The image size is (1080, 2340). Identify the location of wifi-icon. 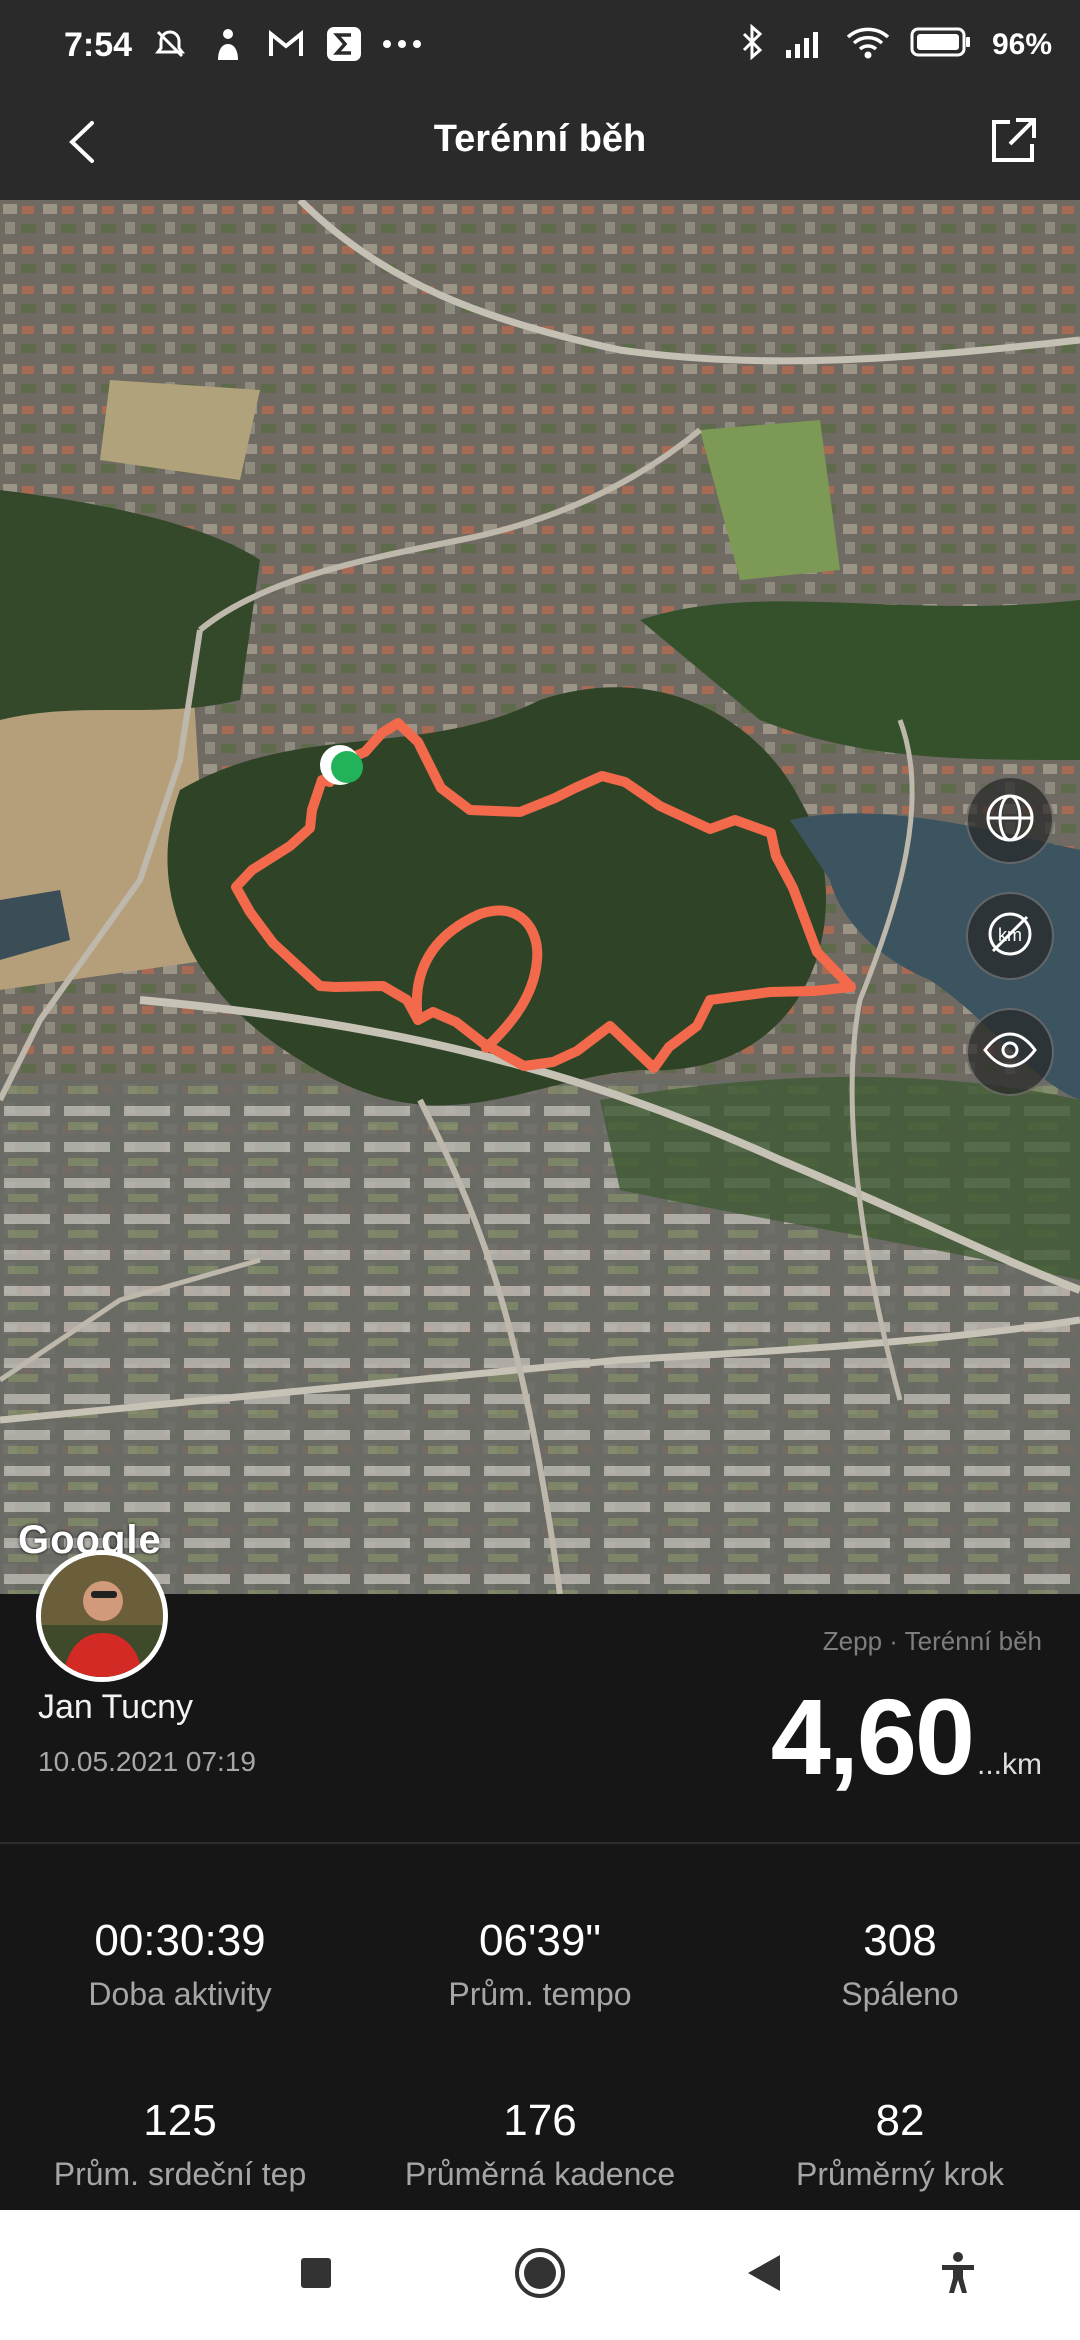
(868, 44).